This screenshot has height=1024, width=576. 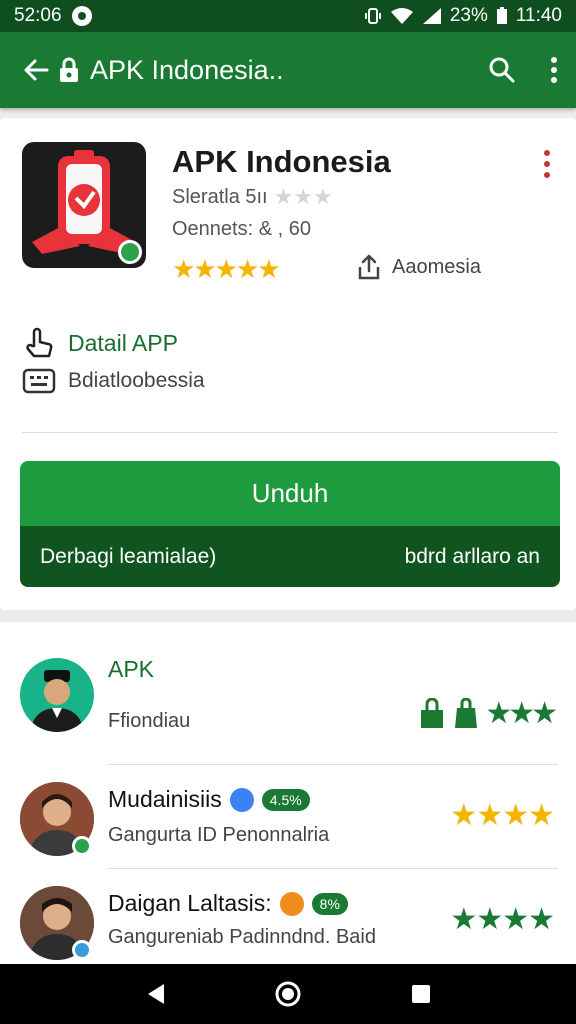 I want to click on wifi-icon, so click(x=401, y=16).